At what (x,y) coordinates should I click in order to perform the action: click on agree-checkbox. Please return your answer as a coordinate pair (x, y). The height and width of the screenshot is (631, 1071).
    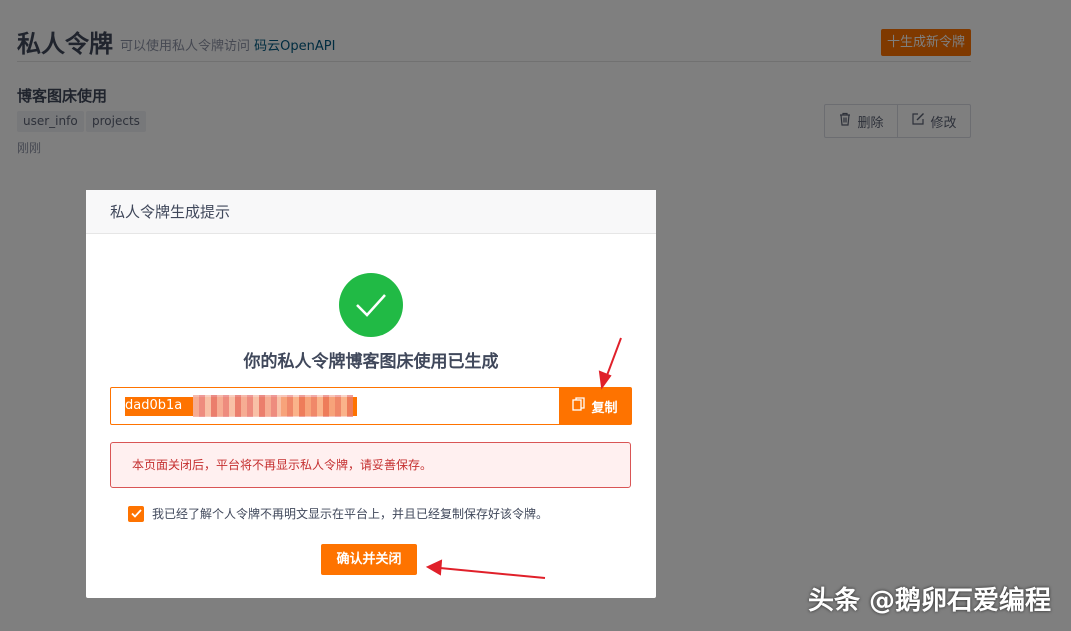
    Looking at the image, I should click on (136, 513).